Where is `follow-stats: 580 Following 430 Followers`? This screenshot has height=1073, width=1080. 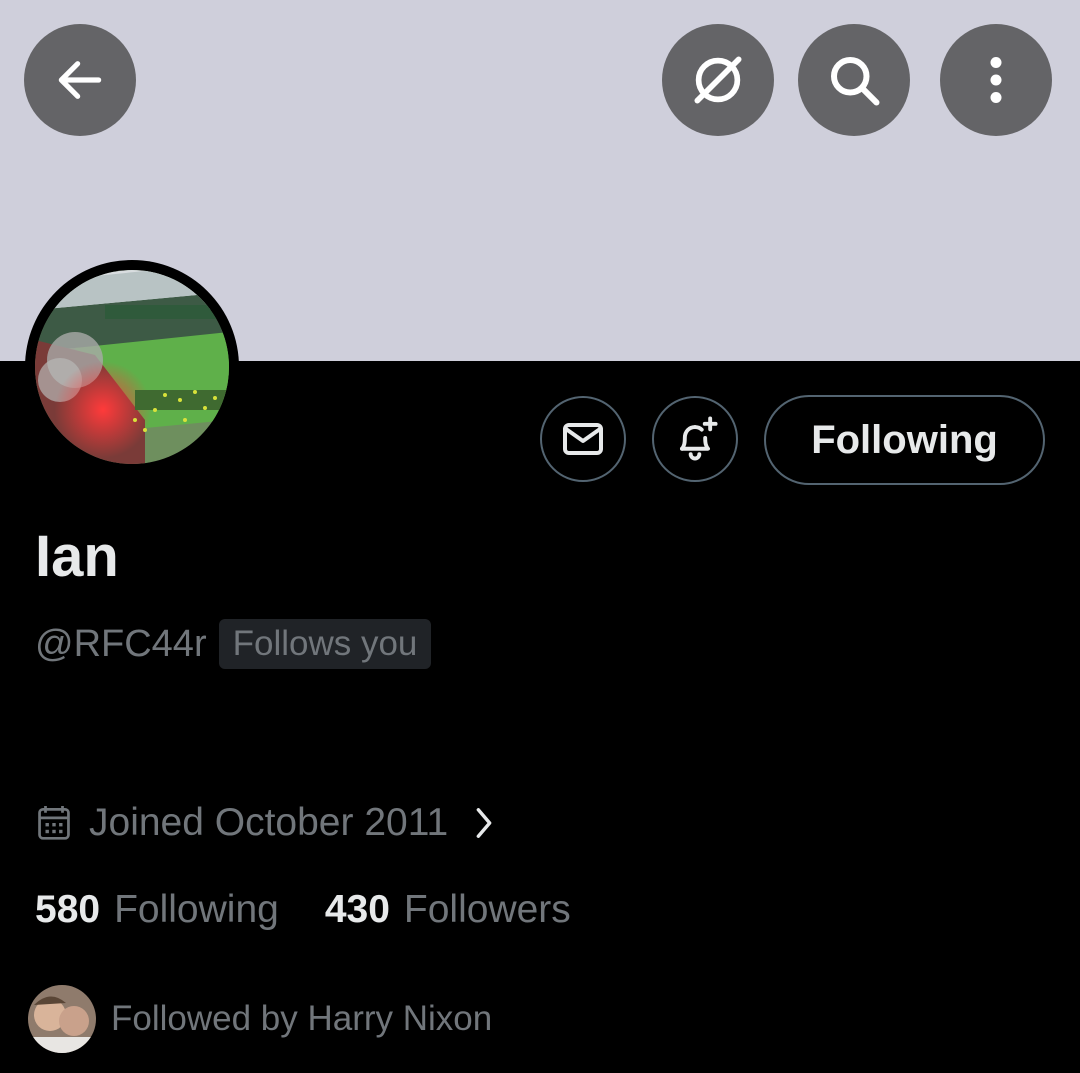
follow-stats: 580 Following 430 Followers is located at coordinates (303, 910).